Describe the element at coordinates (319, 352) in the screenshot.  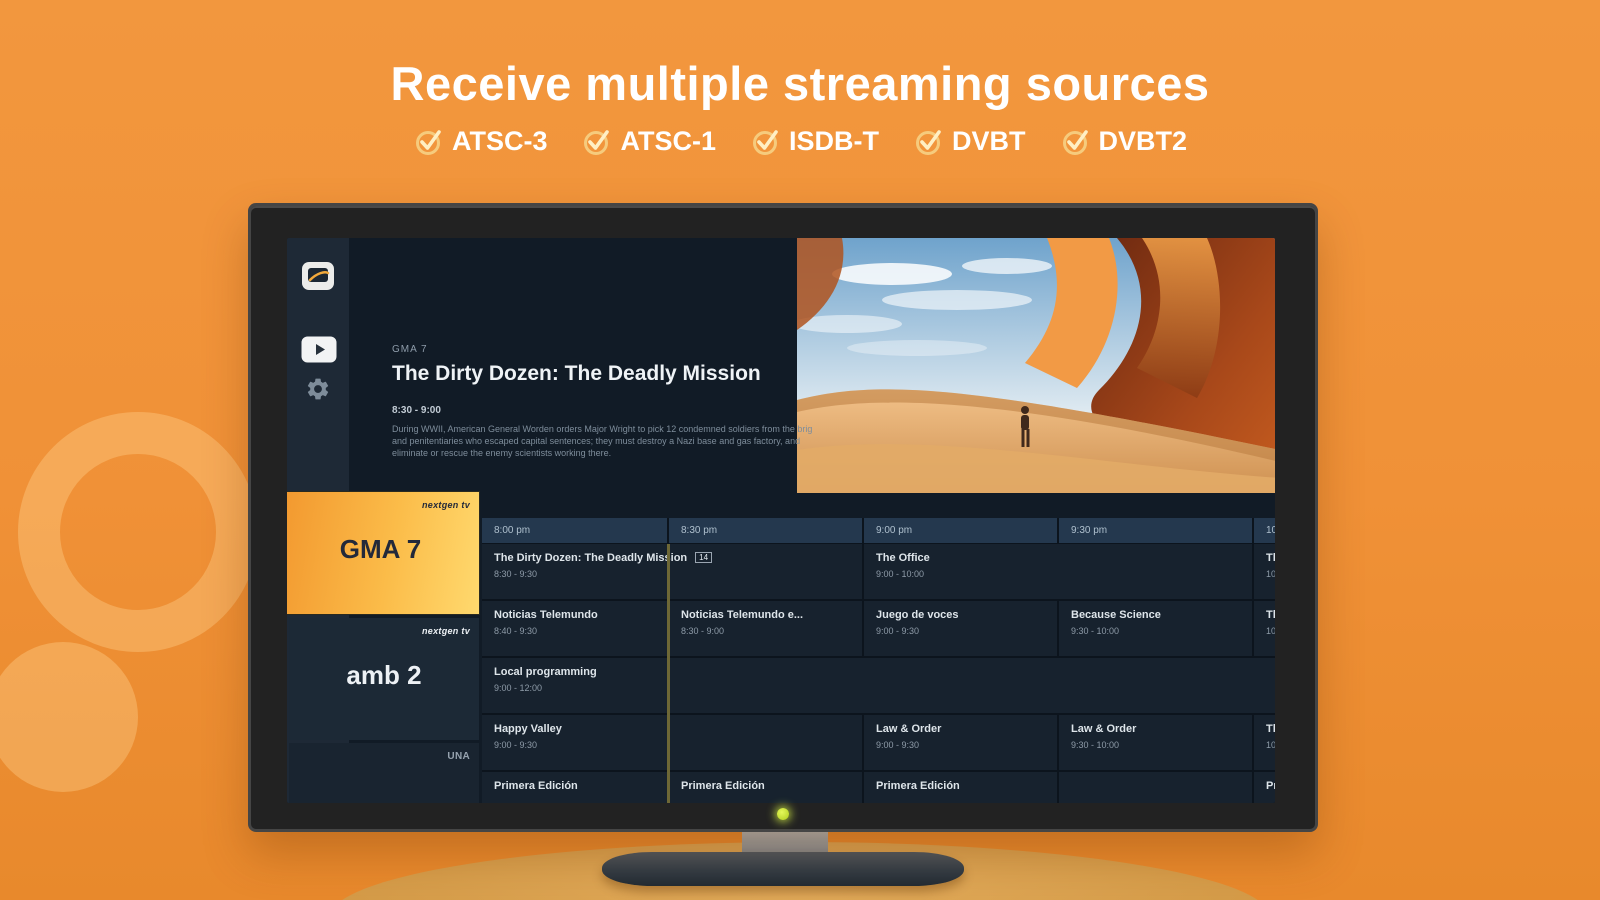
I see `live-tv-icon` at that location.